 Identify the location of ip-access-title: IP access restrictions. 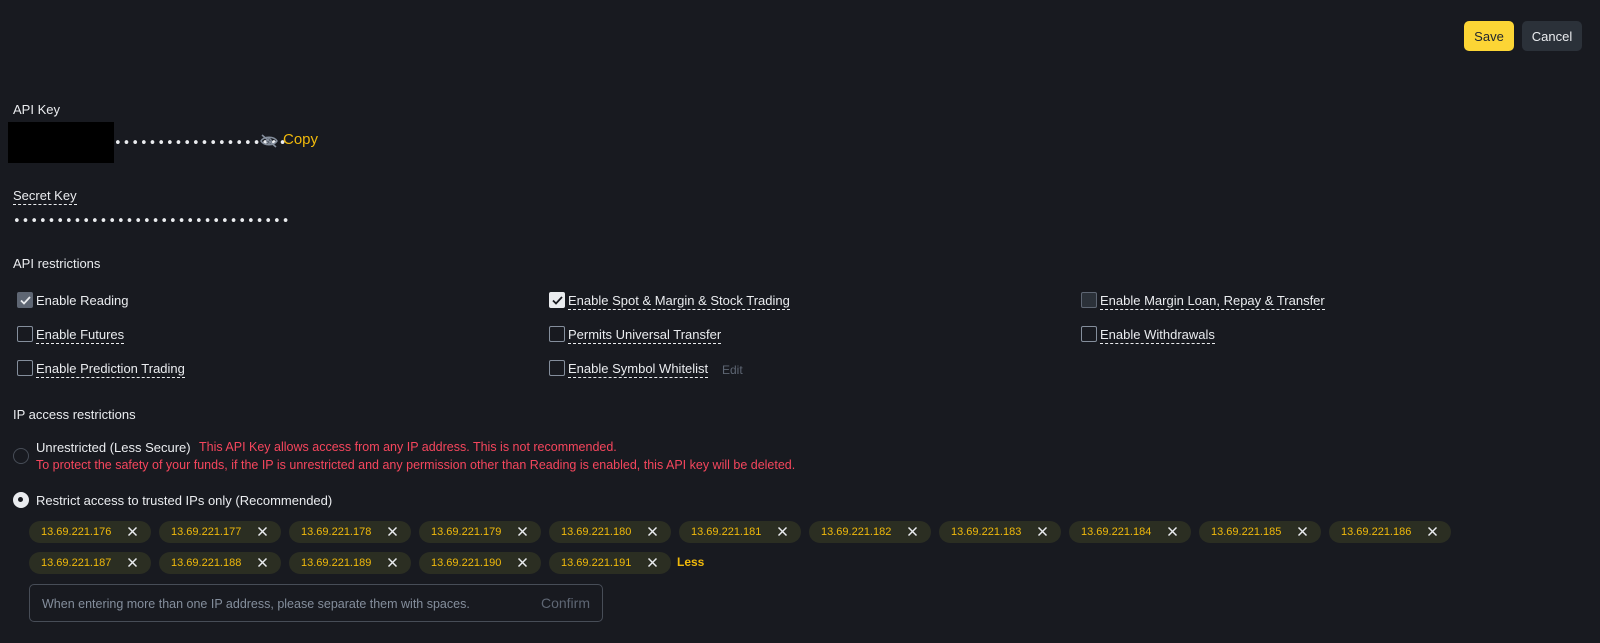
(74, 414).